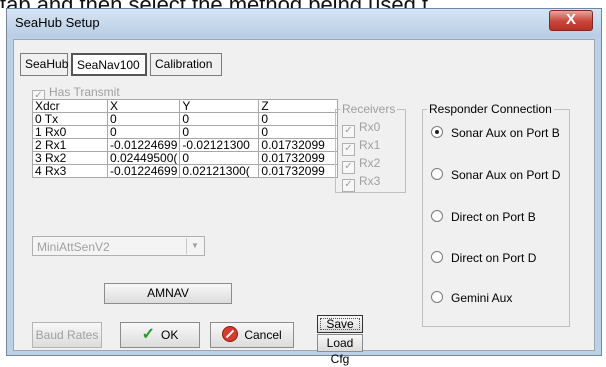 The image size is (606, 367). I want to click on column-header-x: X, so click(143, 106).